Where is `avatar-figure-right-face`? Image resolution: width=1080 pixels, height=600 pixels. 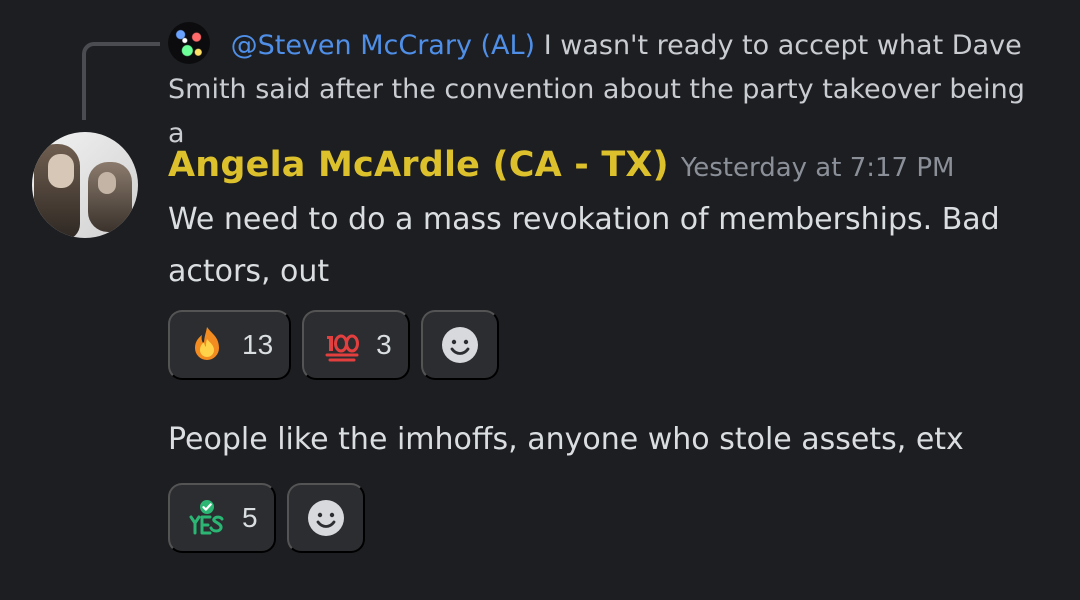
avatar-figure-right-face is located at coordinates (107, 183).